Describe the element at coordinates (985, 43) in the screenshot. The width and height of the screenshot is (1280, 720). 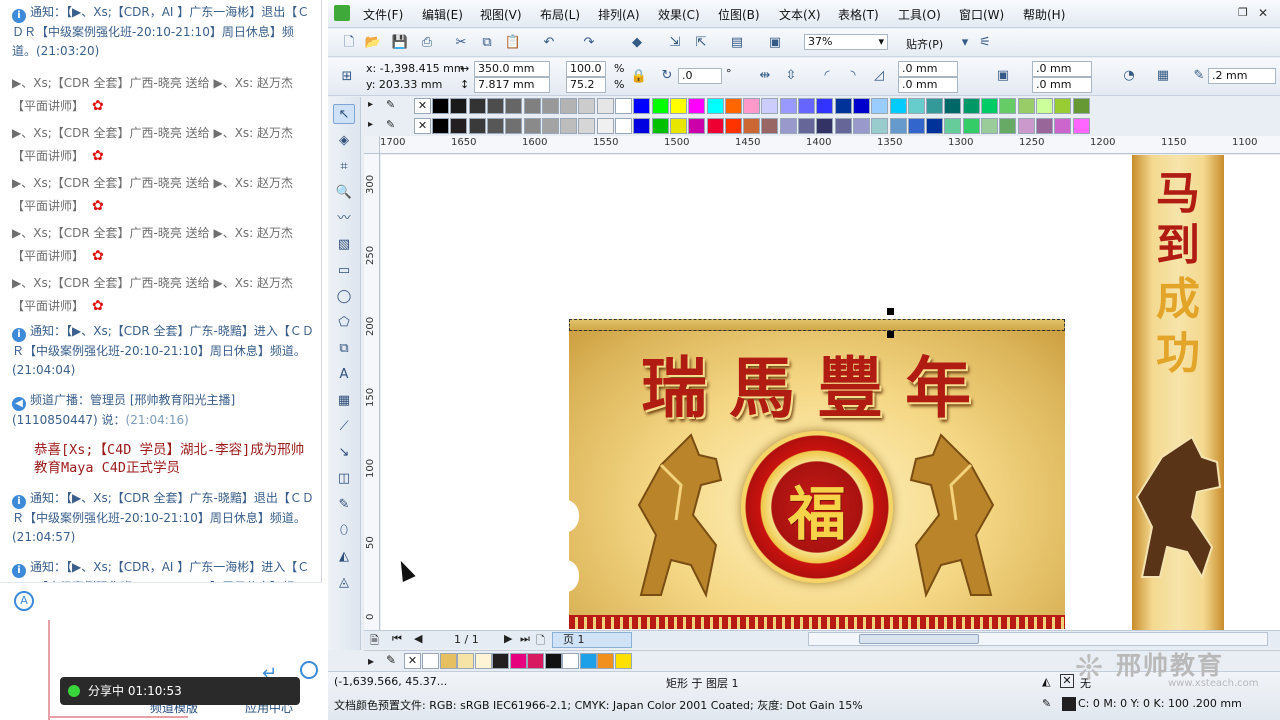
I see `settings-icon: ⚟` at that location.